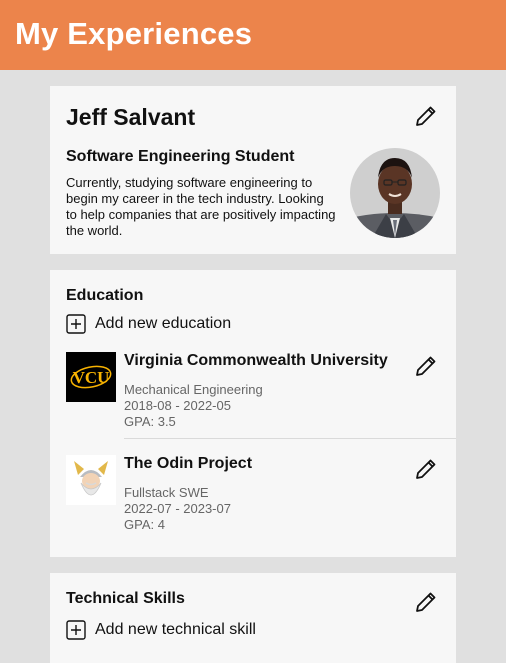 This screenshot has height=663, width=506. I want to click on avatar, so click(395, 193).